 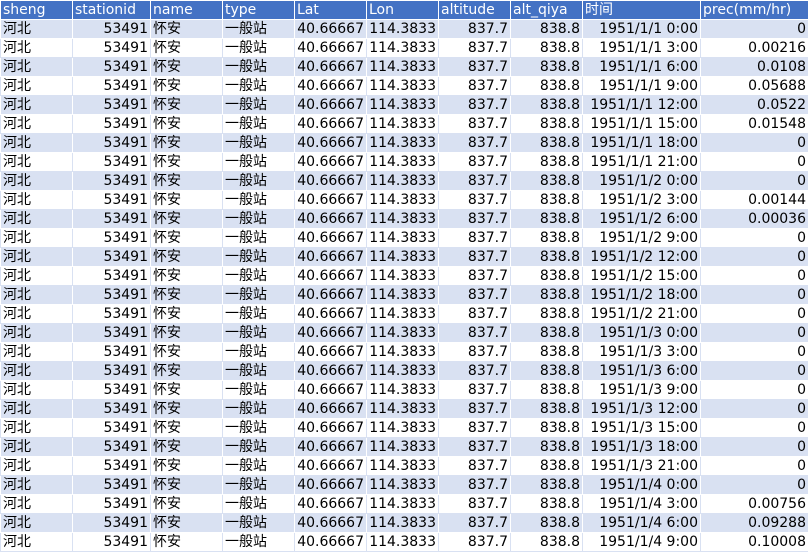 What do you see at coordinates (641, 10) in the screenshot?
I see `column-header-time: 时间` at bounding box center [641, 10].